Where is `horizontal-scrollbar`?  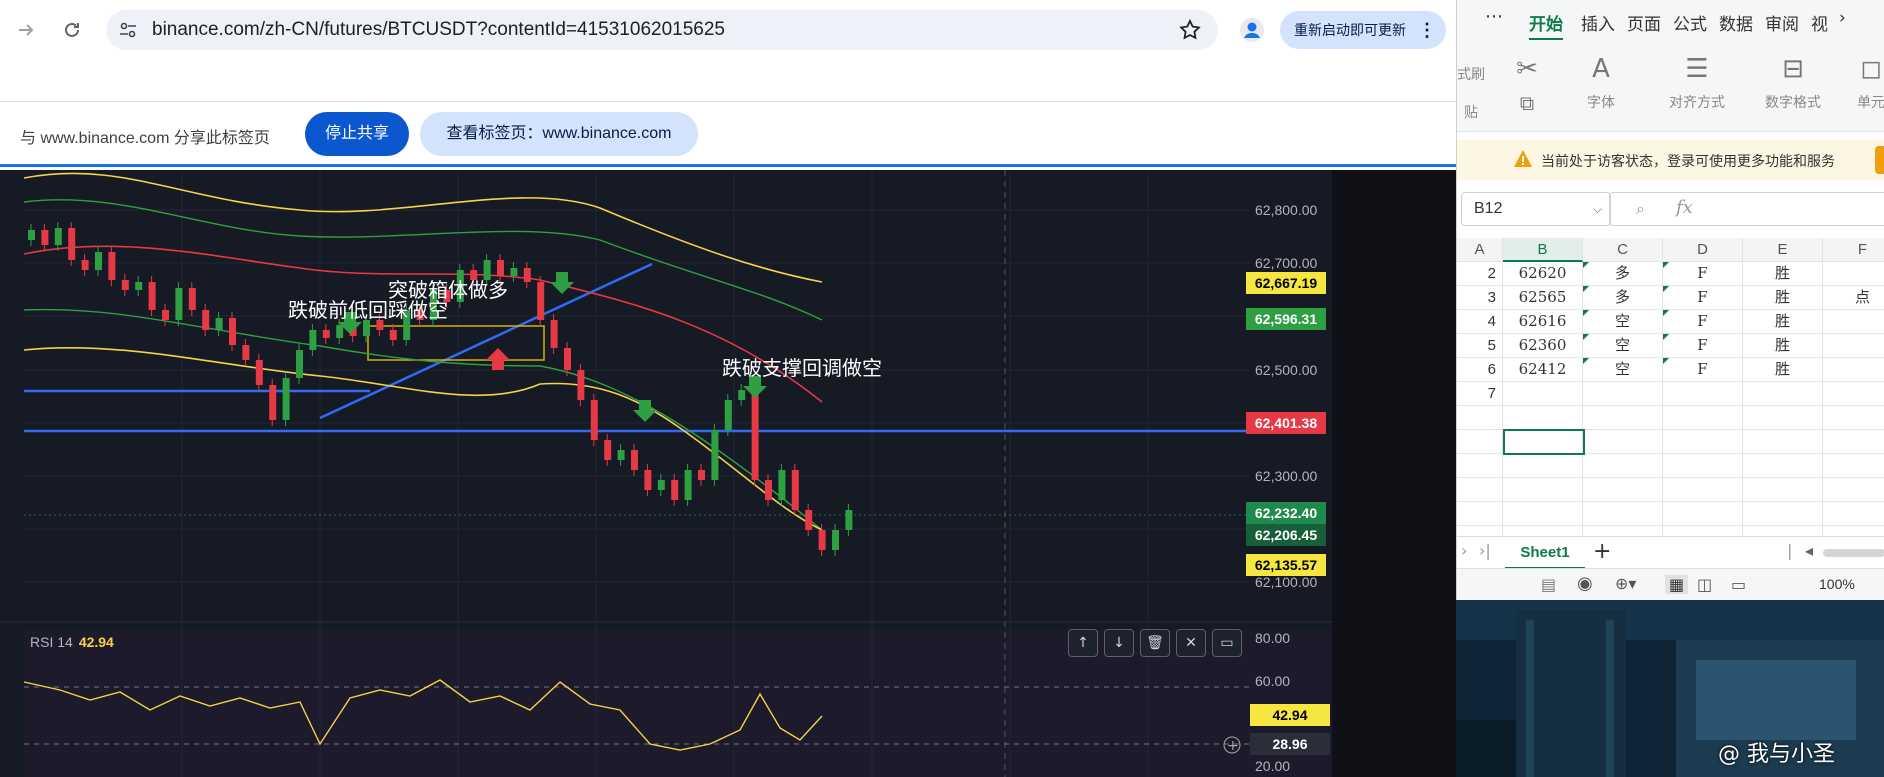 horizontal-scrollbar is located at coordinates (1853, 553).